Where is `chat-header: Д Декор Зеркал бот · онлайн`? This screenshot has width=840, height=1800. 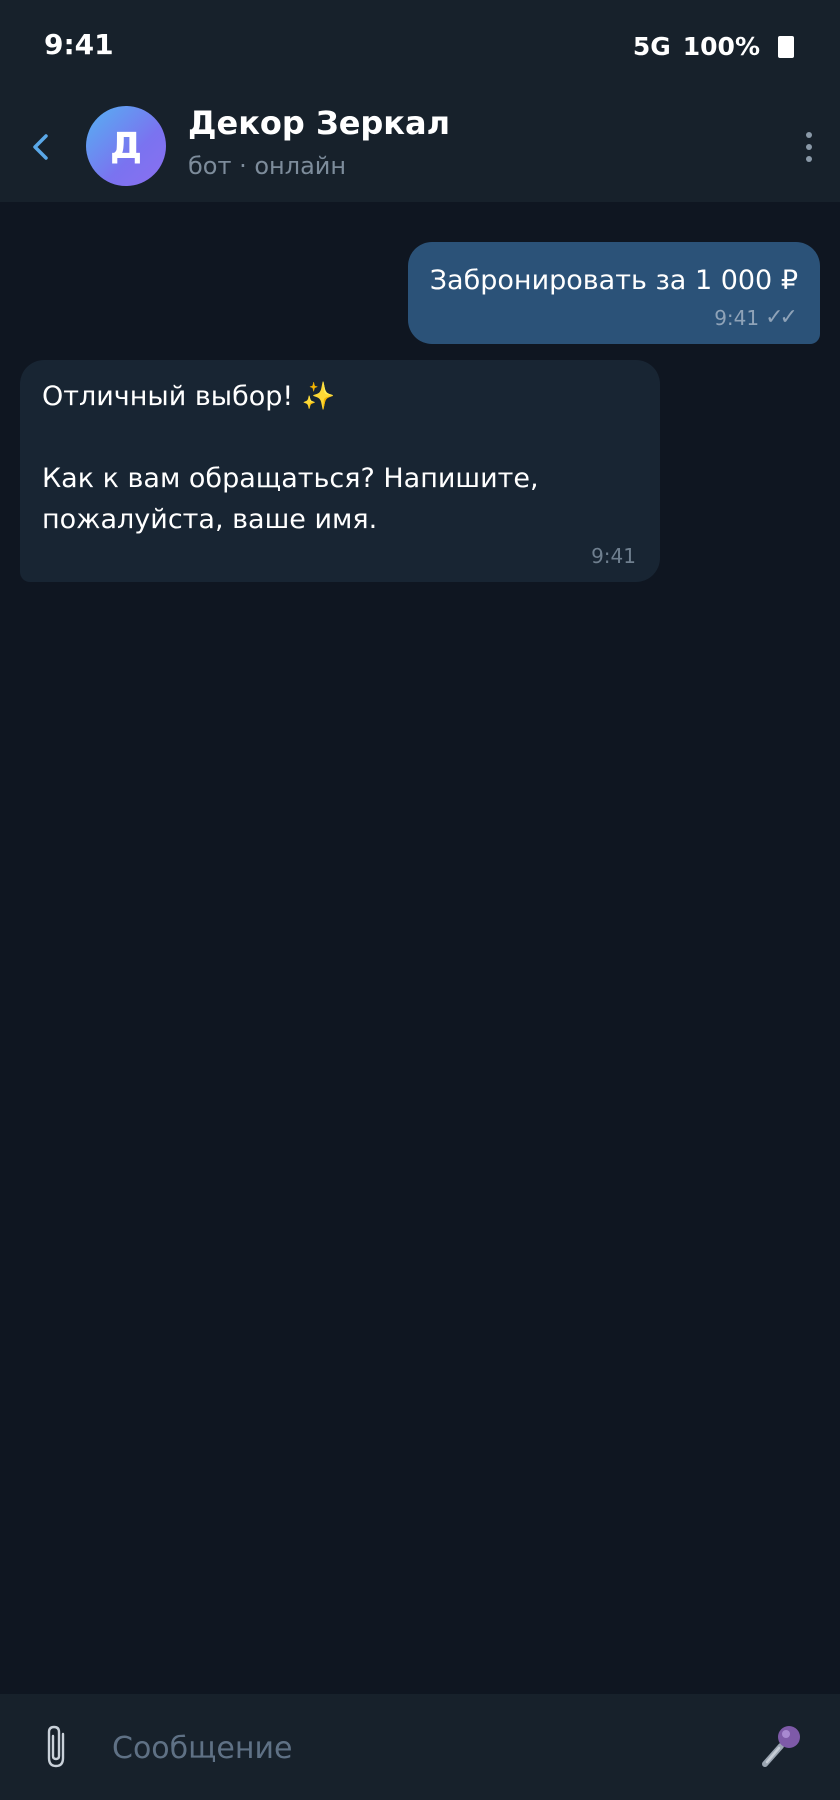
chat-header: Д Декор Зеркал бот · онлайн is located at coordinates (420, 147).